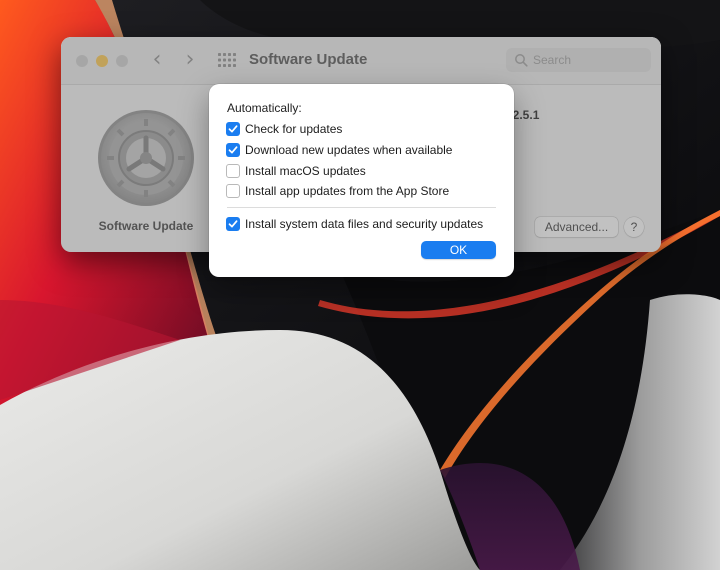  What do you see at coordinates (227, 60) in the screenshot?
I see `grid-icon` at bounding box center [227, 60].